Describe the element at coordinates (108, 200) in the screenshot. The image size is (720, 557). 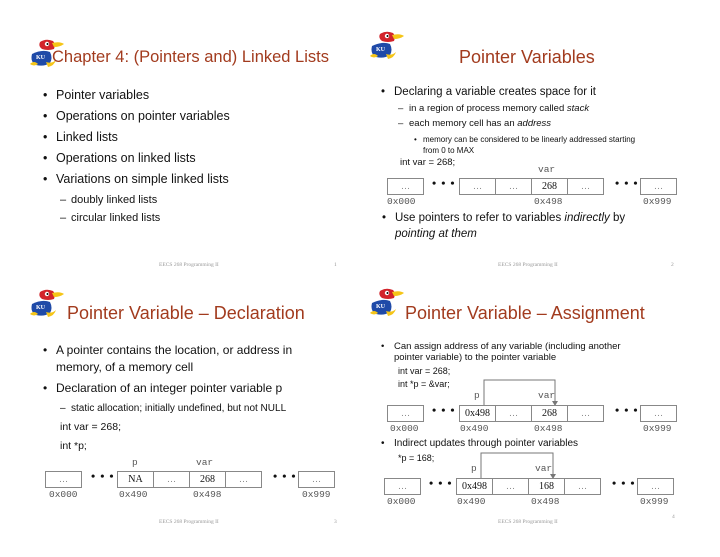
I see `sub-bullet: doubly linked lists` at that location.